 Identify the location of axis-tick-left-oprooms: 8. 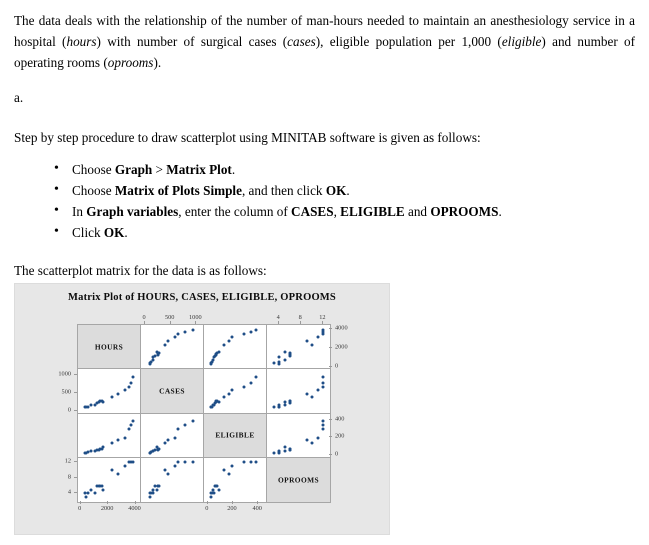
(69, 477).